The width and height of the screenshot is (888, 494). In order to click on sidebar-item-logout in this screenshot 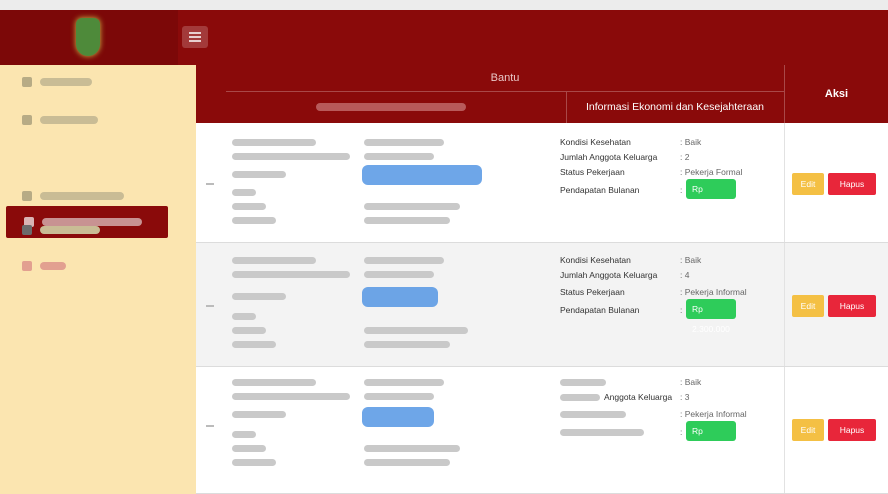, I will do `click(44, 266)`.